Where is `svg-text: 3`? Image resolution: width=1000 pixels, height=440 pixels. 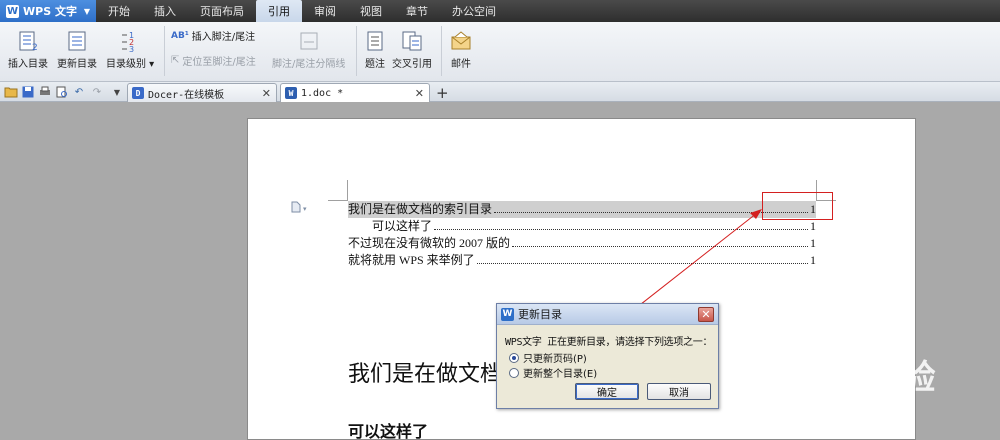
svg-text: 3 is located at coordinates (131, 48).